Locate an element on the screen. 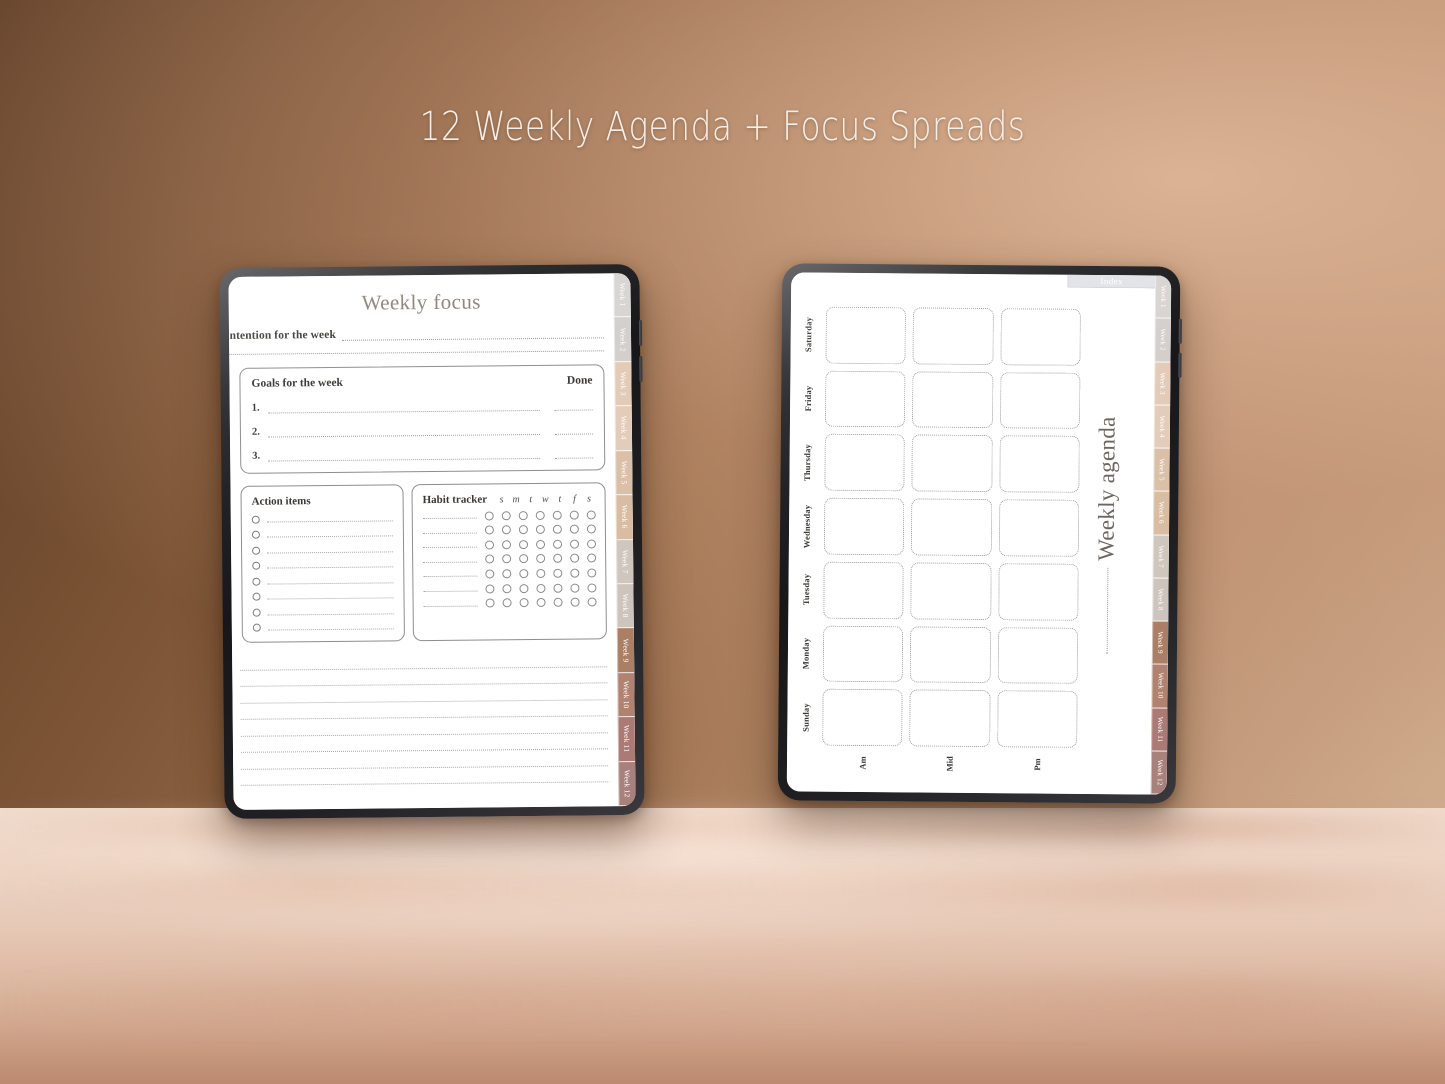 This screenshot has width=1445, height=1084. week-tab-10: Week 10 is located at coordinates (1159, 686).